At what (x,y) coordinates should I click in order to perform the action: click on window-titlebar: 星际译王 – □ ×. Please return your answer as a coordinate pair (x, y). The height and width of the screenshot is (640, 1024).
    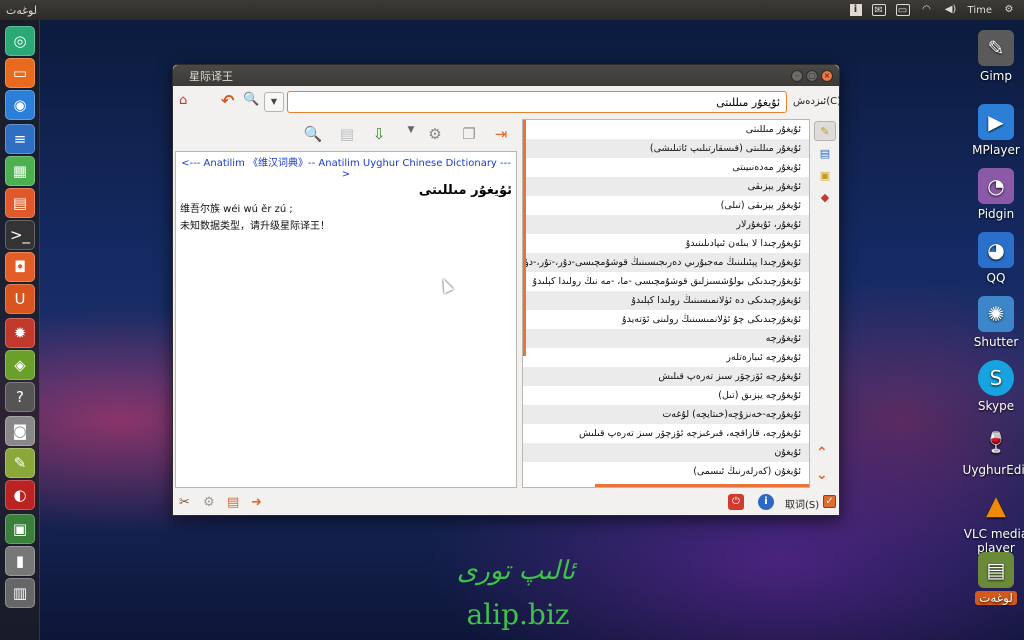
    Looking at the image, I should click on (506, 75).